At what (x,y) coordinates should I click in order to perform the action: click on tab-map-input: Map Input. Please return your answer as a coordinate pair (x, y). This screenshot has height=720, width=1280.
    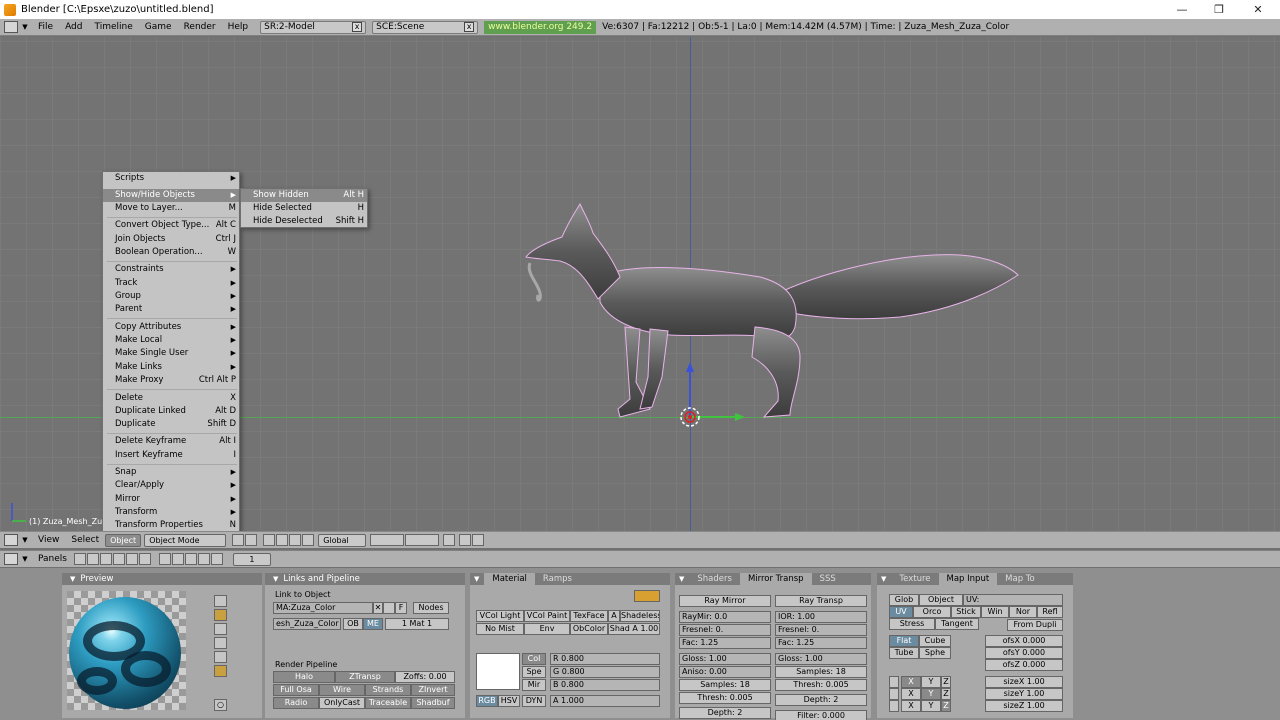
    Looking at the image, I should click on (968, 579).